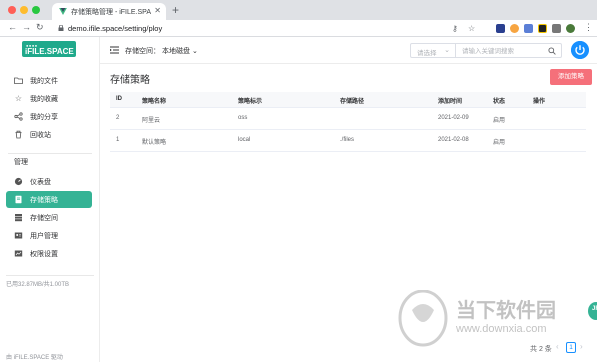 The image size is (597, 362). What do you see at coordinates (118, 118) in the screenshot?
I see `cell-id: 2` at bounding box center [118, 118].